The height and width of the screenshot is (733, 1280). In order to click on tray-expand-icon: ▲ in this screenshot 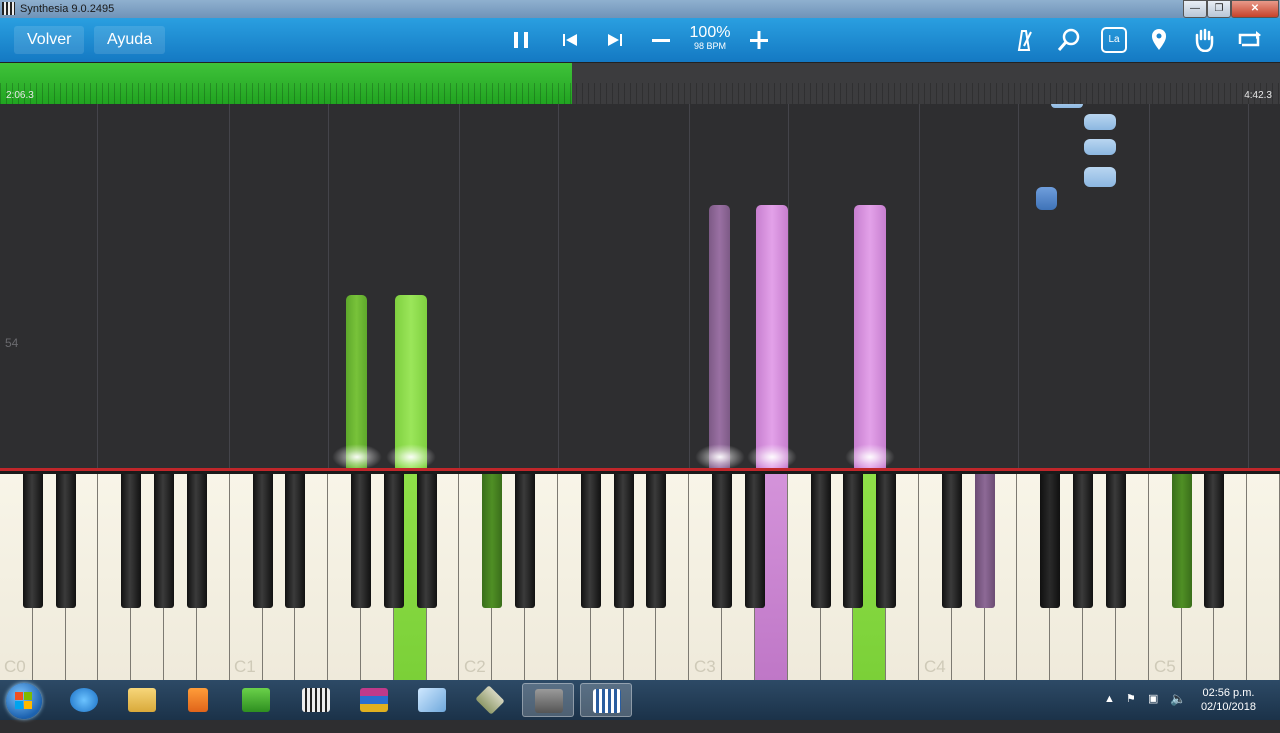, I will do `click(1109, 713)`.